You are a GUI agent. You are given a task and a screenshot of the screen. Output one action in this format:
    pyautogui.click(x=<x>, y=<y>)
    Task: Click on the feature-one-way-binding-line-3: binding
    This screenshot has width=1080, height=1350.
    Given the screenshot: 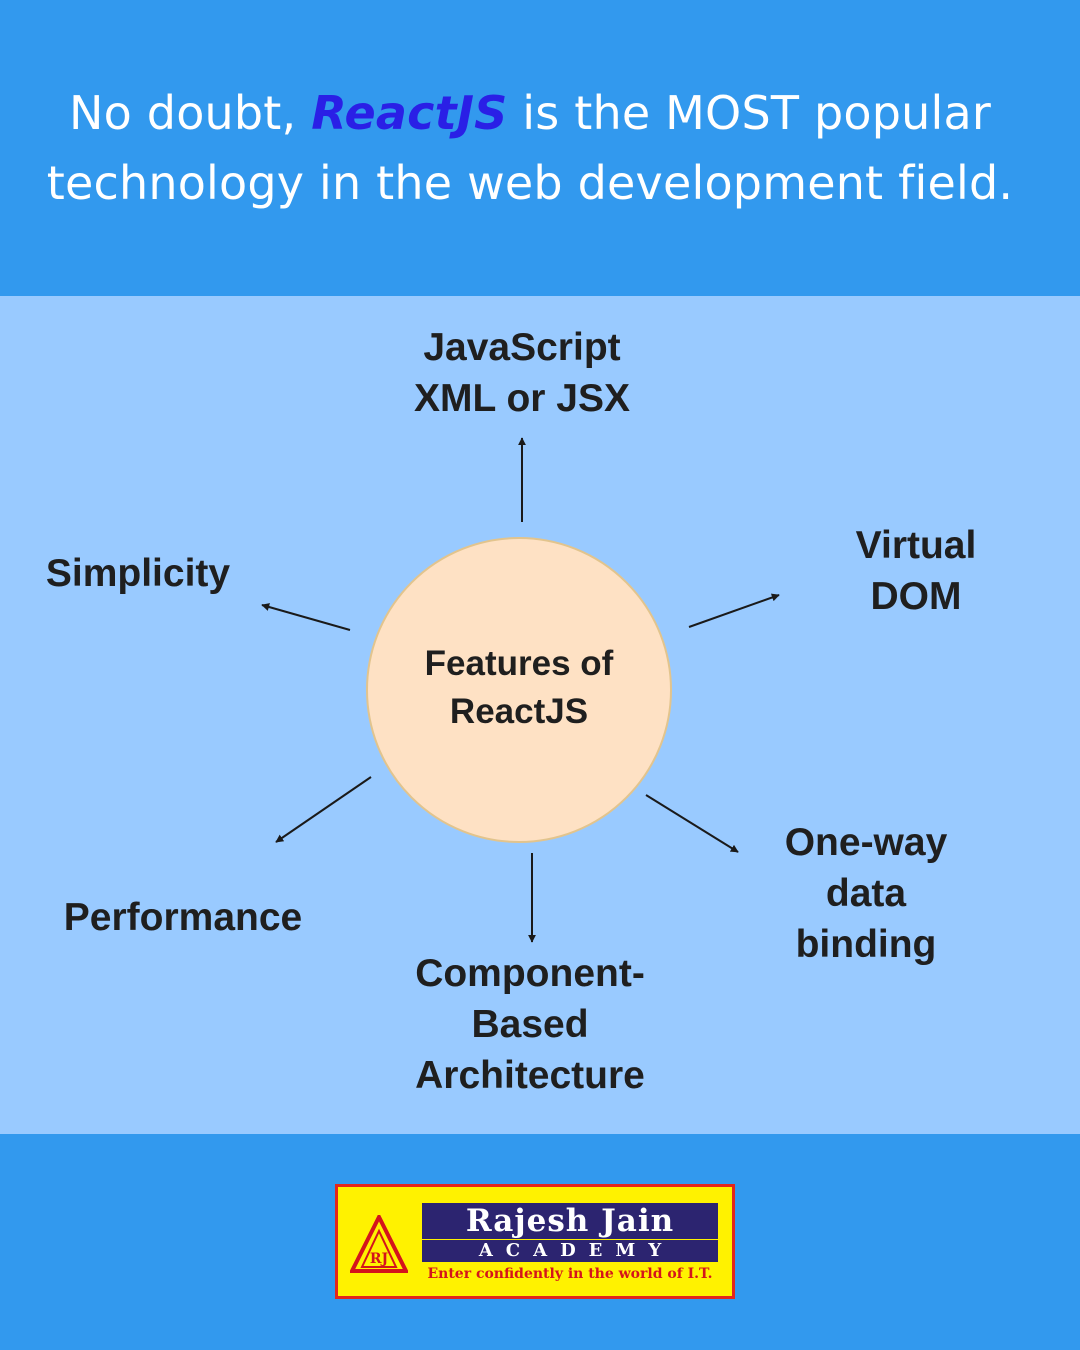 What is the action you would take?
    pyautogui.click(x=866, y=944)
    